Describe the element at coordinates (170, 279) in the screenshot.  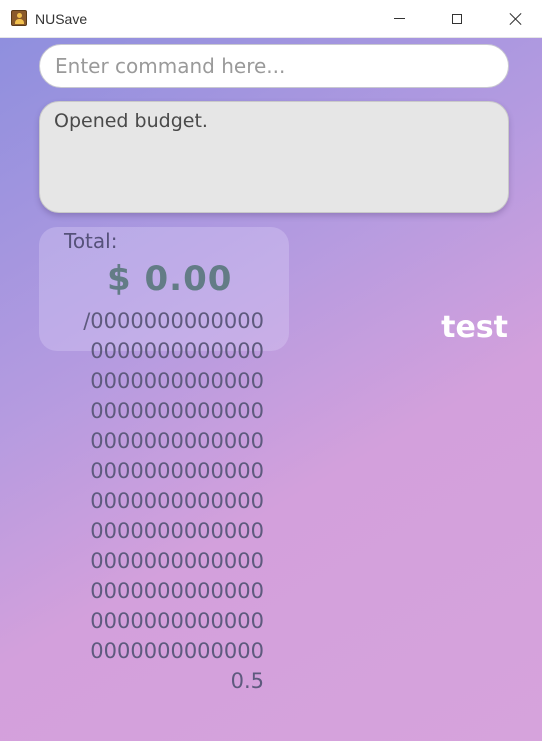
I see `total-amount: $ 0.00` at that location.